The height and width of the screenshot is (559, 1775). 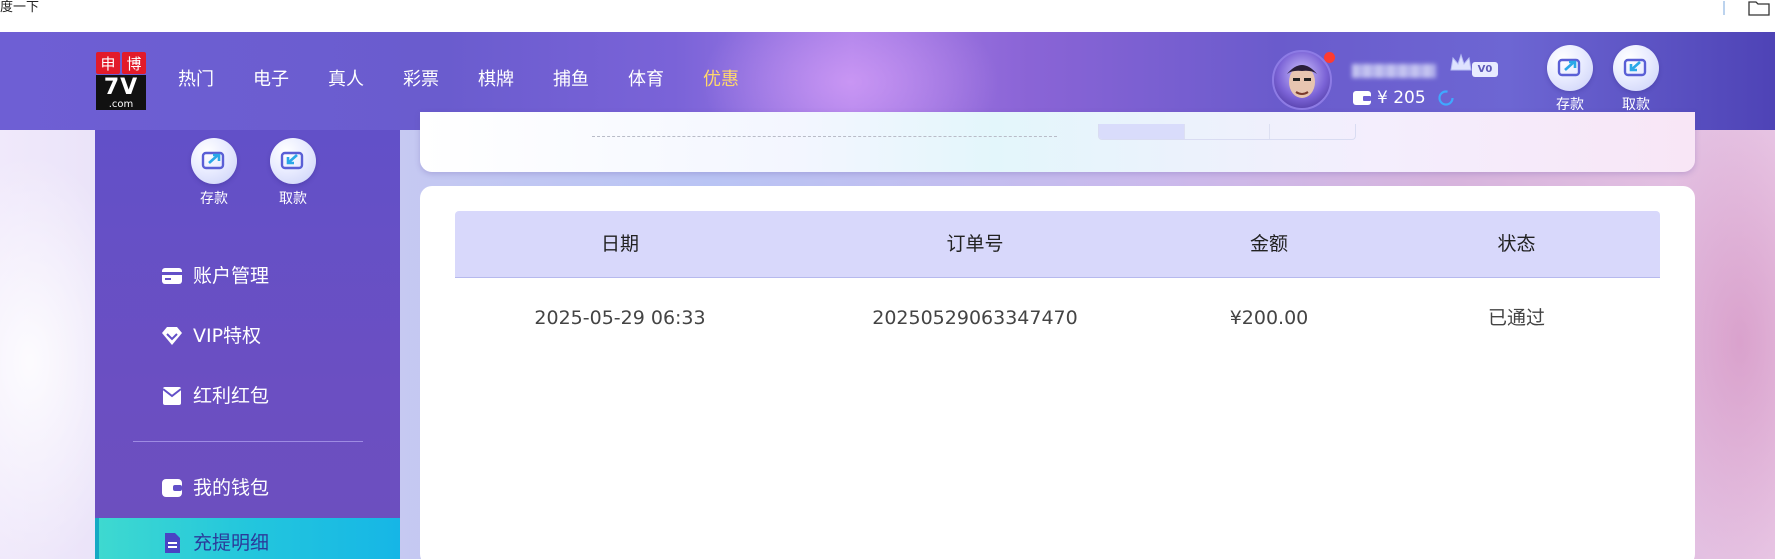 What do you see at coordinates (440, 80) in the screenshot?
I see `nav-item-lottery: 彩票` at bounding box center [440, 80].